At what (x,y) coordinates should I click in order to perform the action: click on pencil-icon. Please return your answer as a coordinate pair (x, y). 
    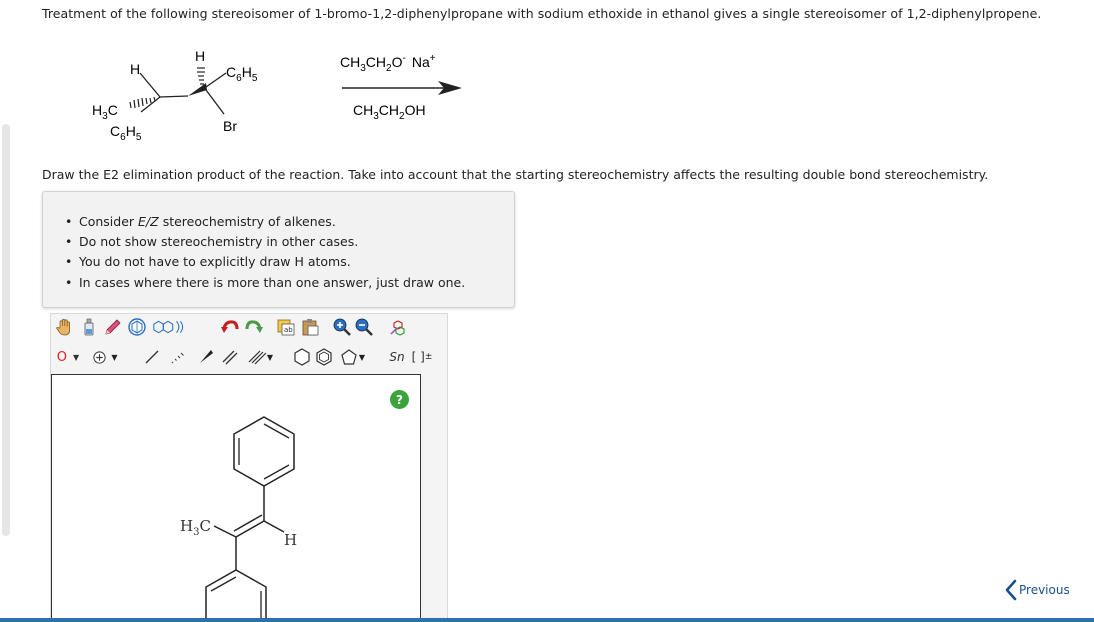
    Looking at the image, I should click on (113, 327).